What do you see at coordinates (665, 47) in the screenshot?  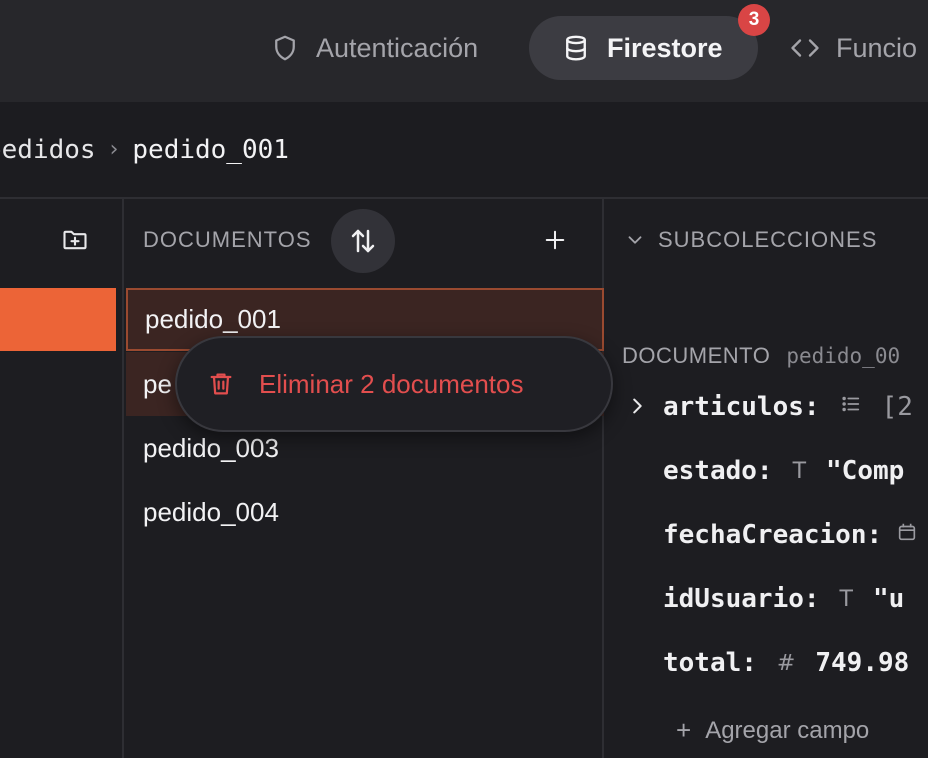 I see `tab-label: Firestore` at bounding box center [665, 47].